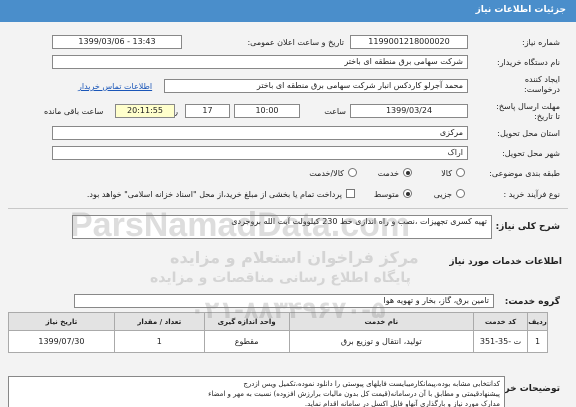  What do you see at coordinates (159, 321) in the screenshot?
I see `col-header-quantity: تعداد / مقدار` at bounding box center [159, 321].